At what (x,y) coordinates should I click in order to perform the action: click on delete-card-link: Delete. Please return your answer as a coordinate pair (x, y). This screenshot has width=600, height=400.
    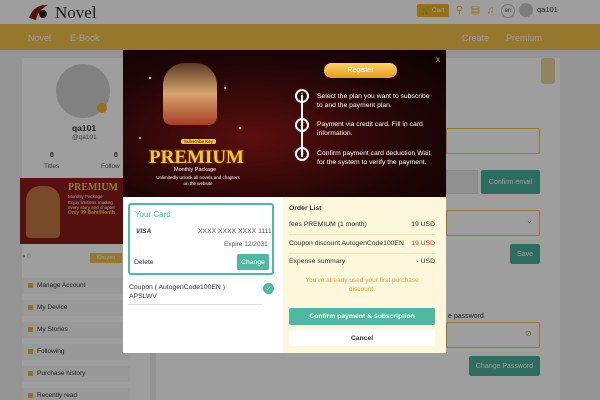
    Looking at the image, I should click on (144, 262).